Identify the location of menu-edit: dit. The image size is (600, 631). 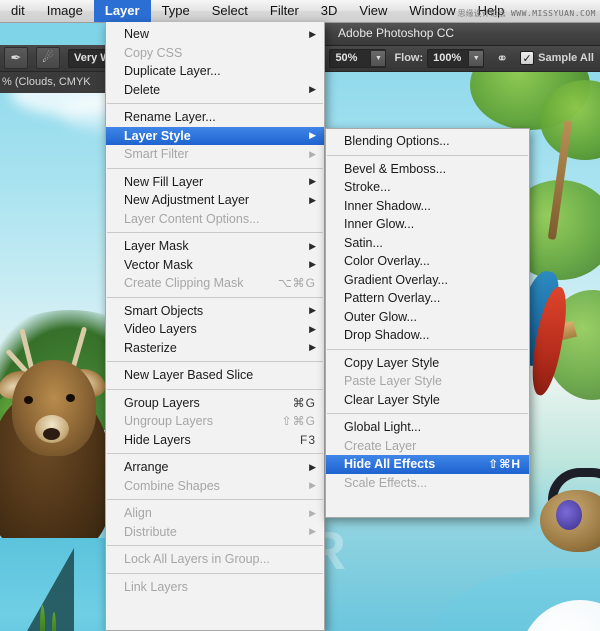
(18, 11).